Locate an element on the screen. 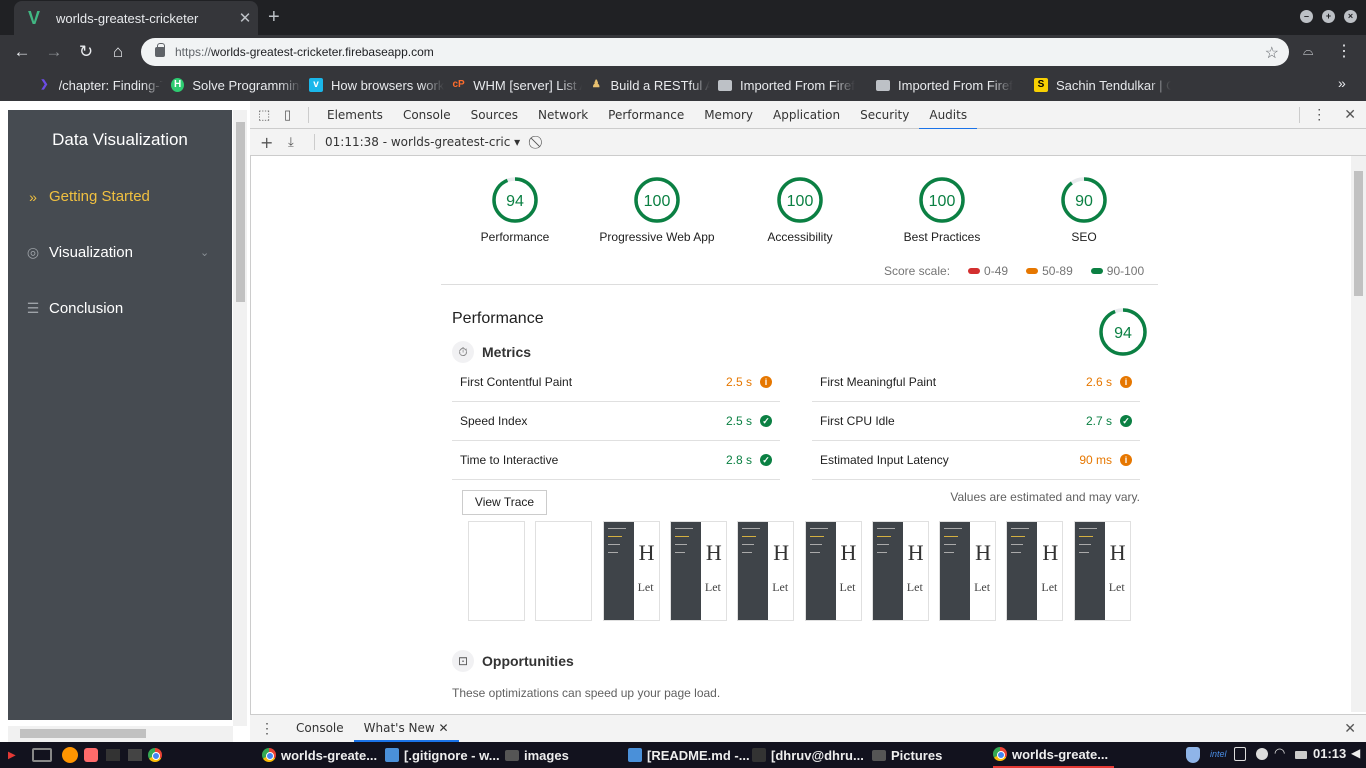 The image size is (1366, 768). gauge-score: 90 is located at coordinates (1084, 201).